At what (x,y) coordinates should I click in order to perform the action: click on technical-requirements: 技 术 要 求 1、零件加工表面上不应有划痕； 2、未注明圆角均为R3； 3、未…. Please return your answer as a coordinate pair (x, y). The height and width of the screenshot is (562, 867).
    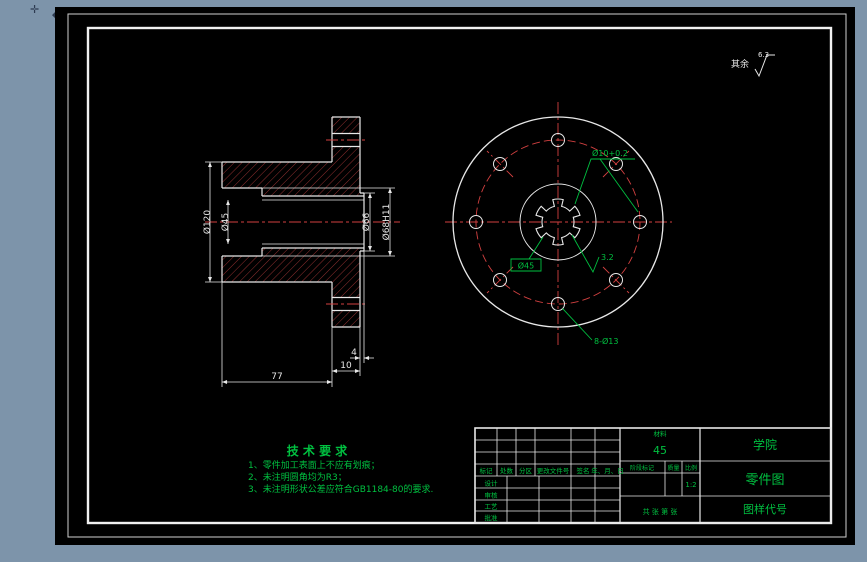
    Looking at the image, I should click on (340, 469).